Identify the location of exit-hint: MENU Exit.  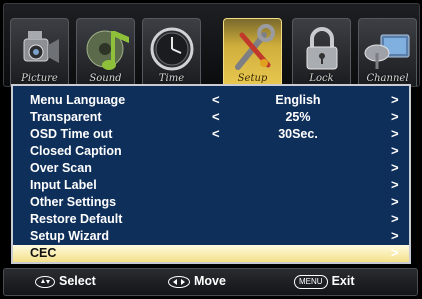
(324, 281).